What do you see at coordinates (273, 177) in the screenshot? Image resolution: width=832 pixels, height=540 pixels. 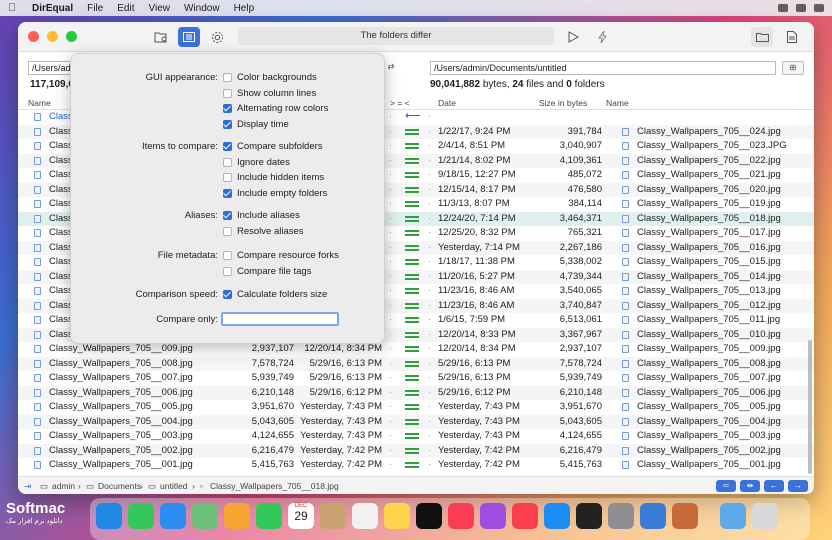 I see `option-checkbox: Include hidden items` at bounding box center [273, 177].